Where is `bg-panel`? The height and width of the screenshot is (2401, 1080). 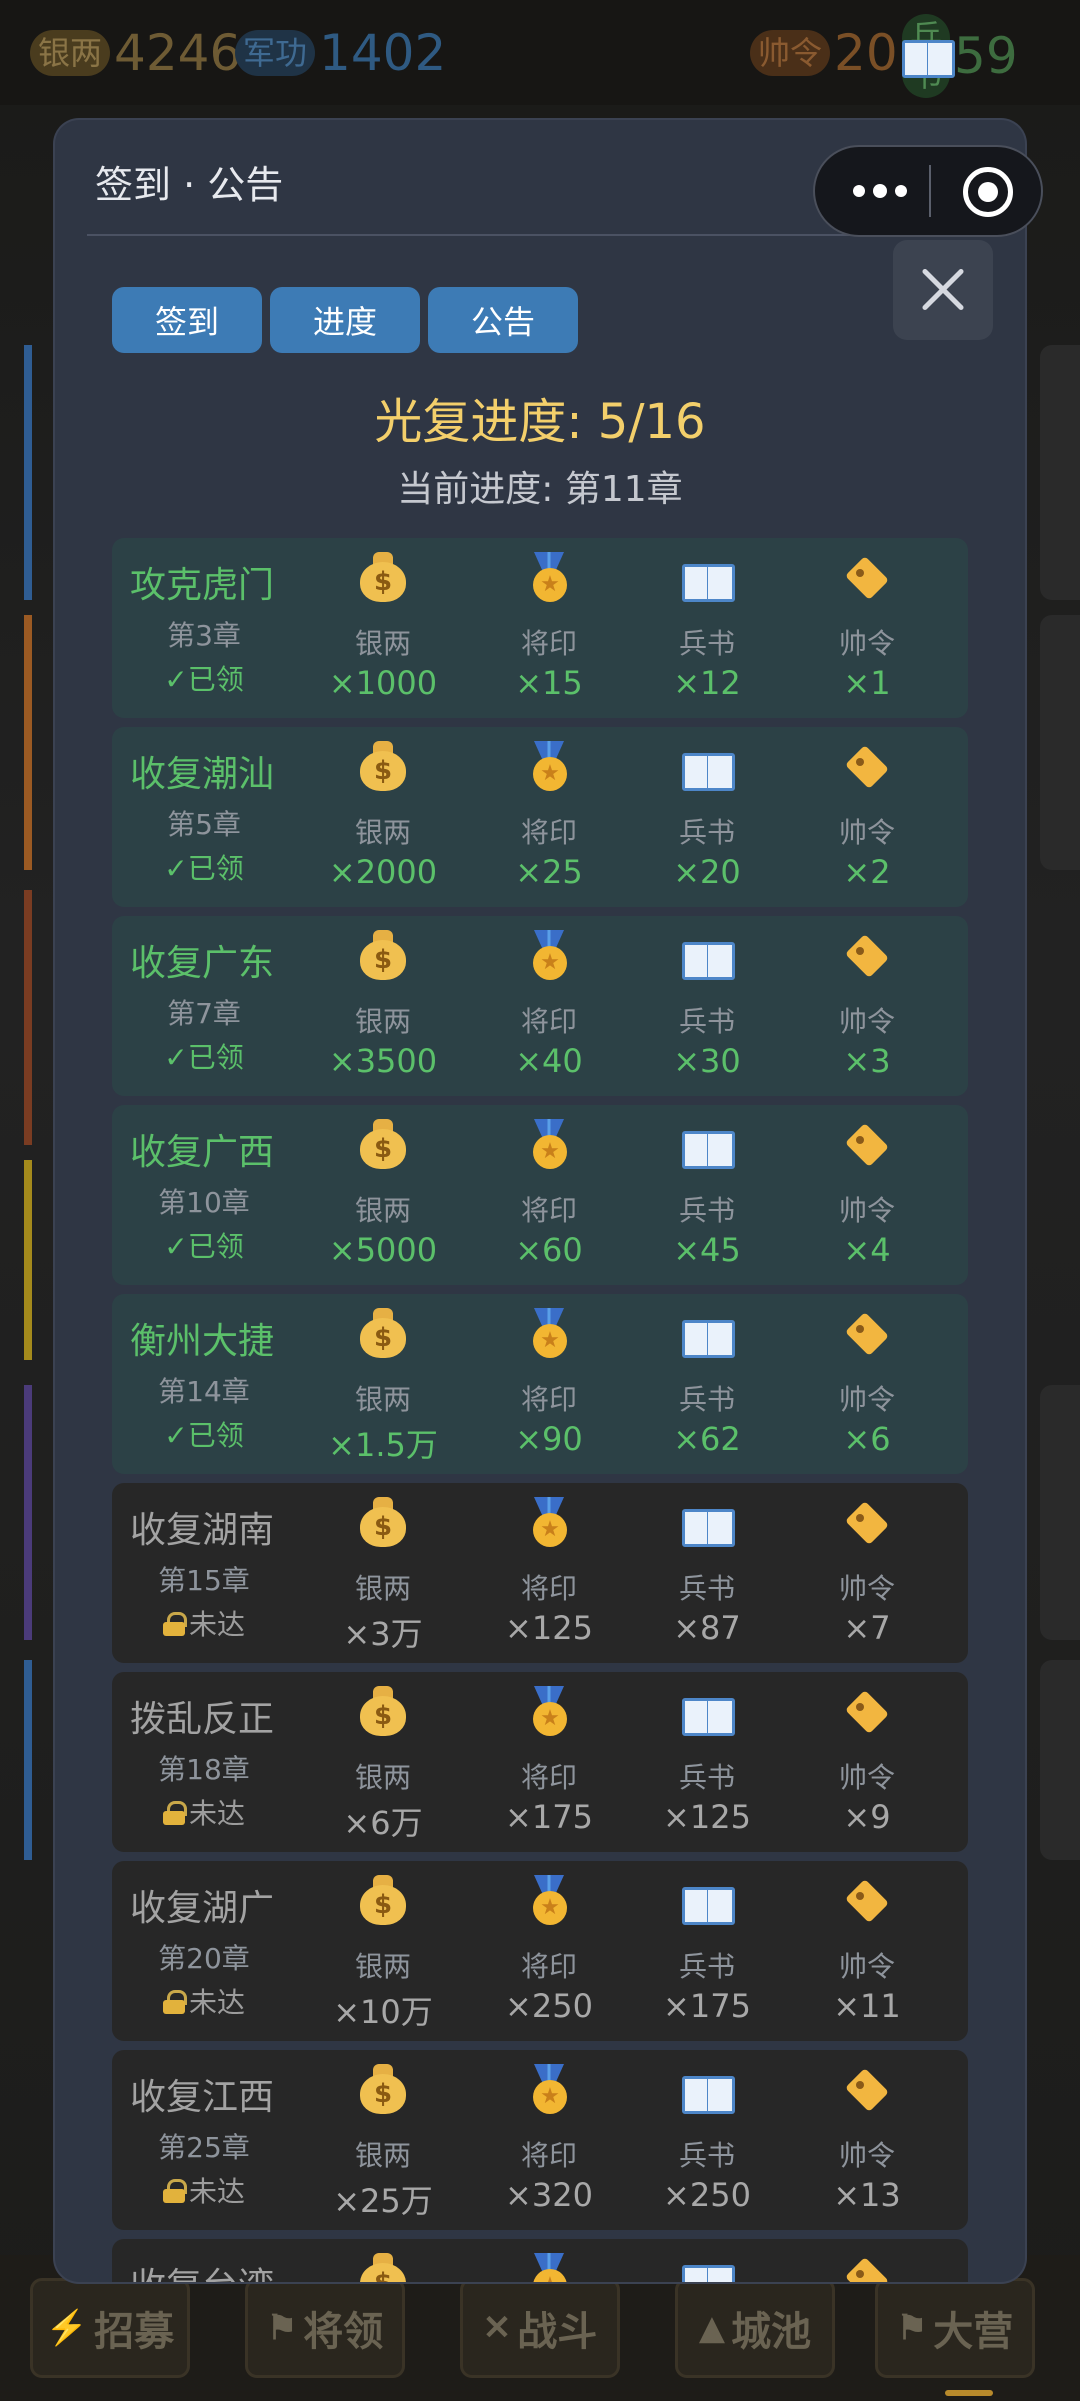 bg-panel is located at coordinates (1060, 472).